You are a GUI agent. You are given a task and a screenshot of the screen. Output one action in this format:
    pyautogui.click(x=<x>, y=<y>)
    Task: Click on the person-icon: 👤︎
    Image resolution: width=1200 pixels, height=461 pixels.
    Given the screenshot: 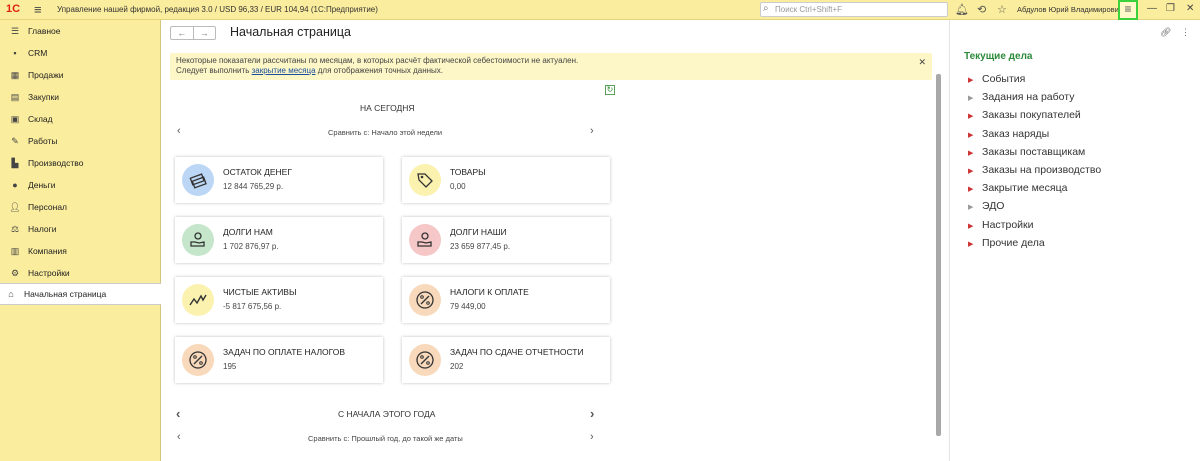 What is the action you would take?
    pyautogui.click(x=15, y=206)
    